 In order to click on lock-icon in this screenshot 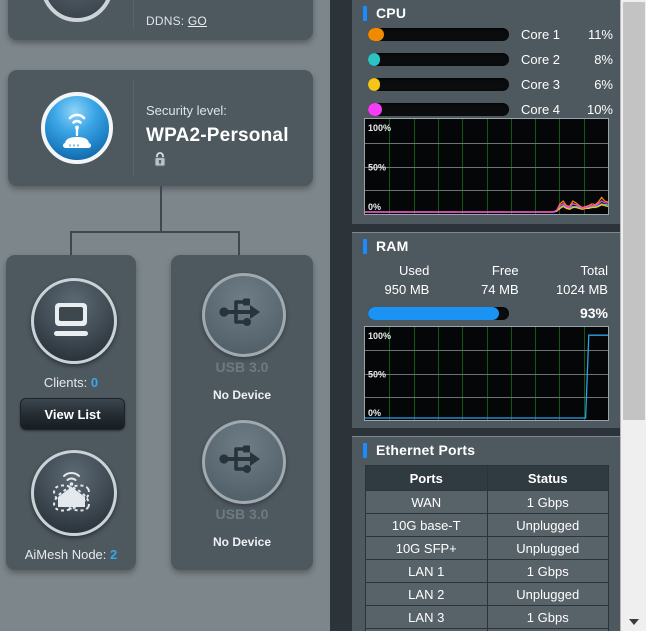, I will do `click(160, 162)`.